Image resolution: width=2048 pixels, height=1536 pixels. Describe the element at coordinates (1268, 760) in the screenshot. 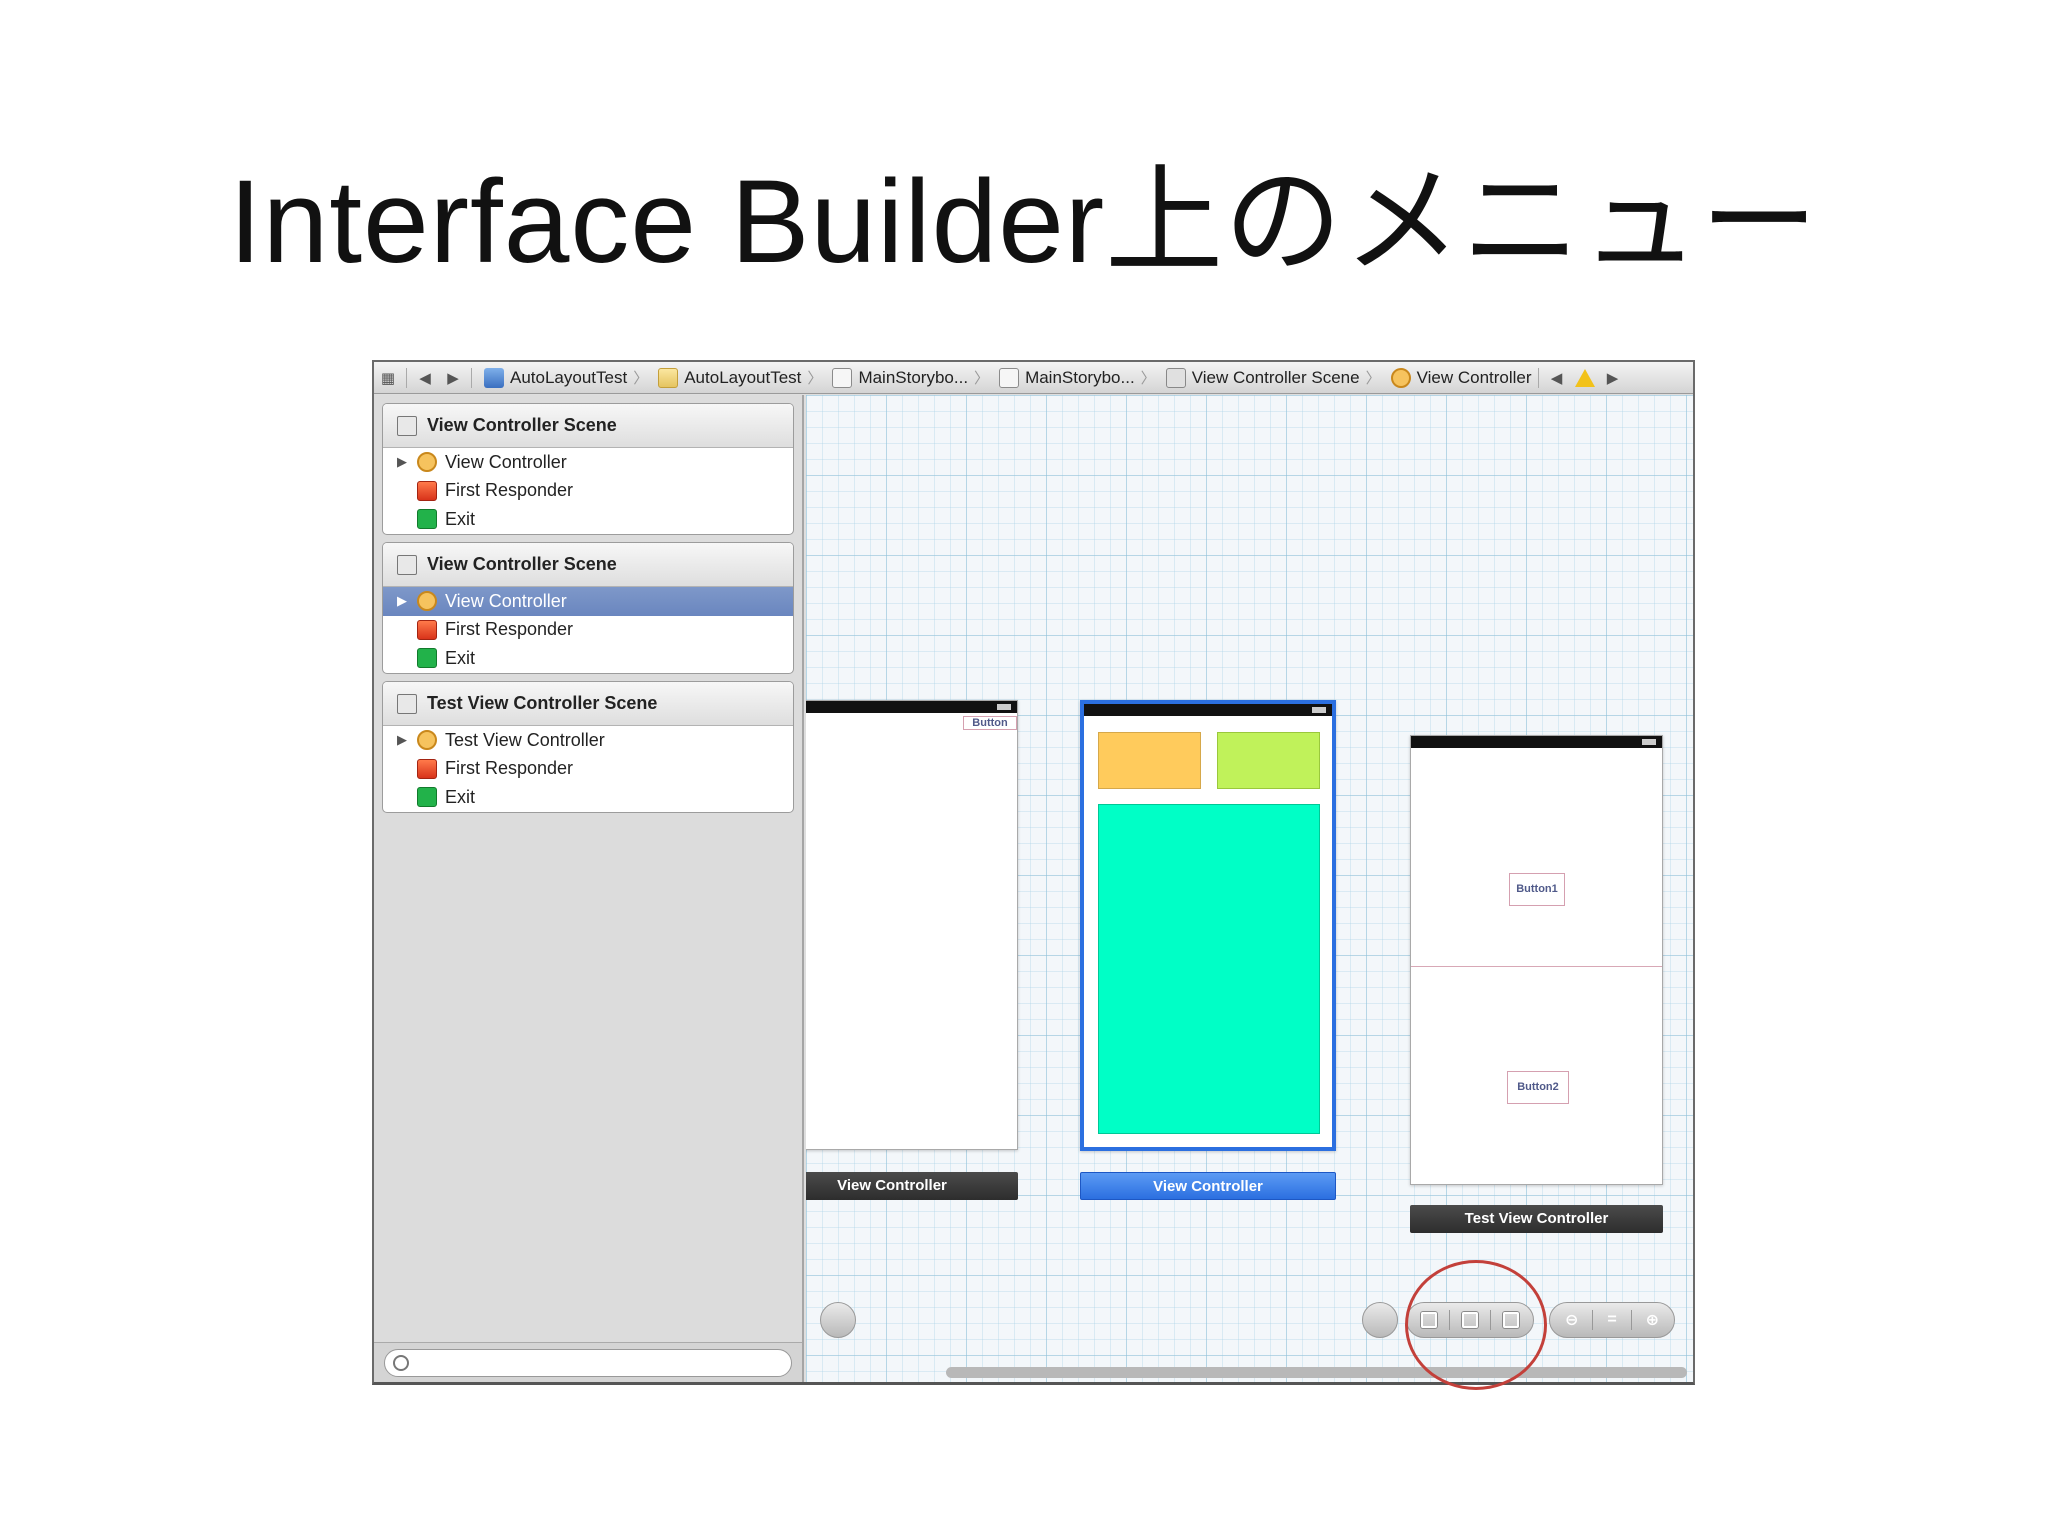

I see `lime-view` at that location.